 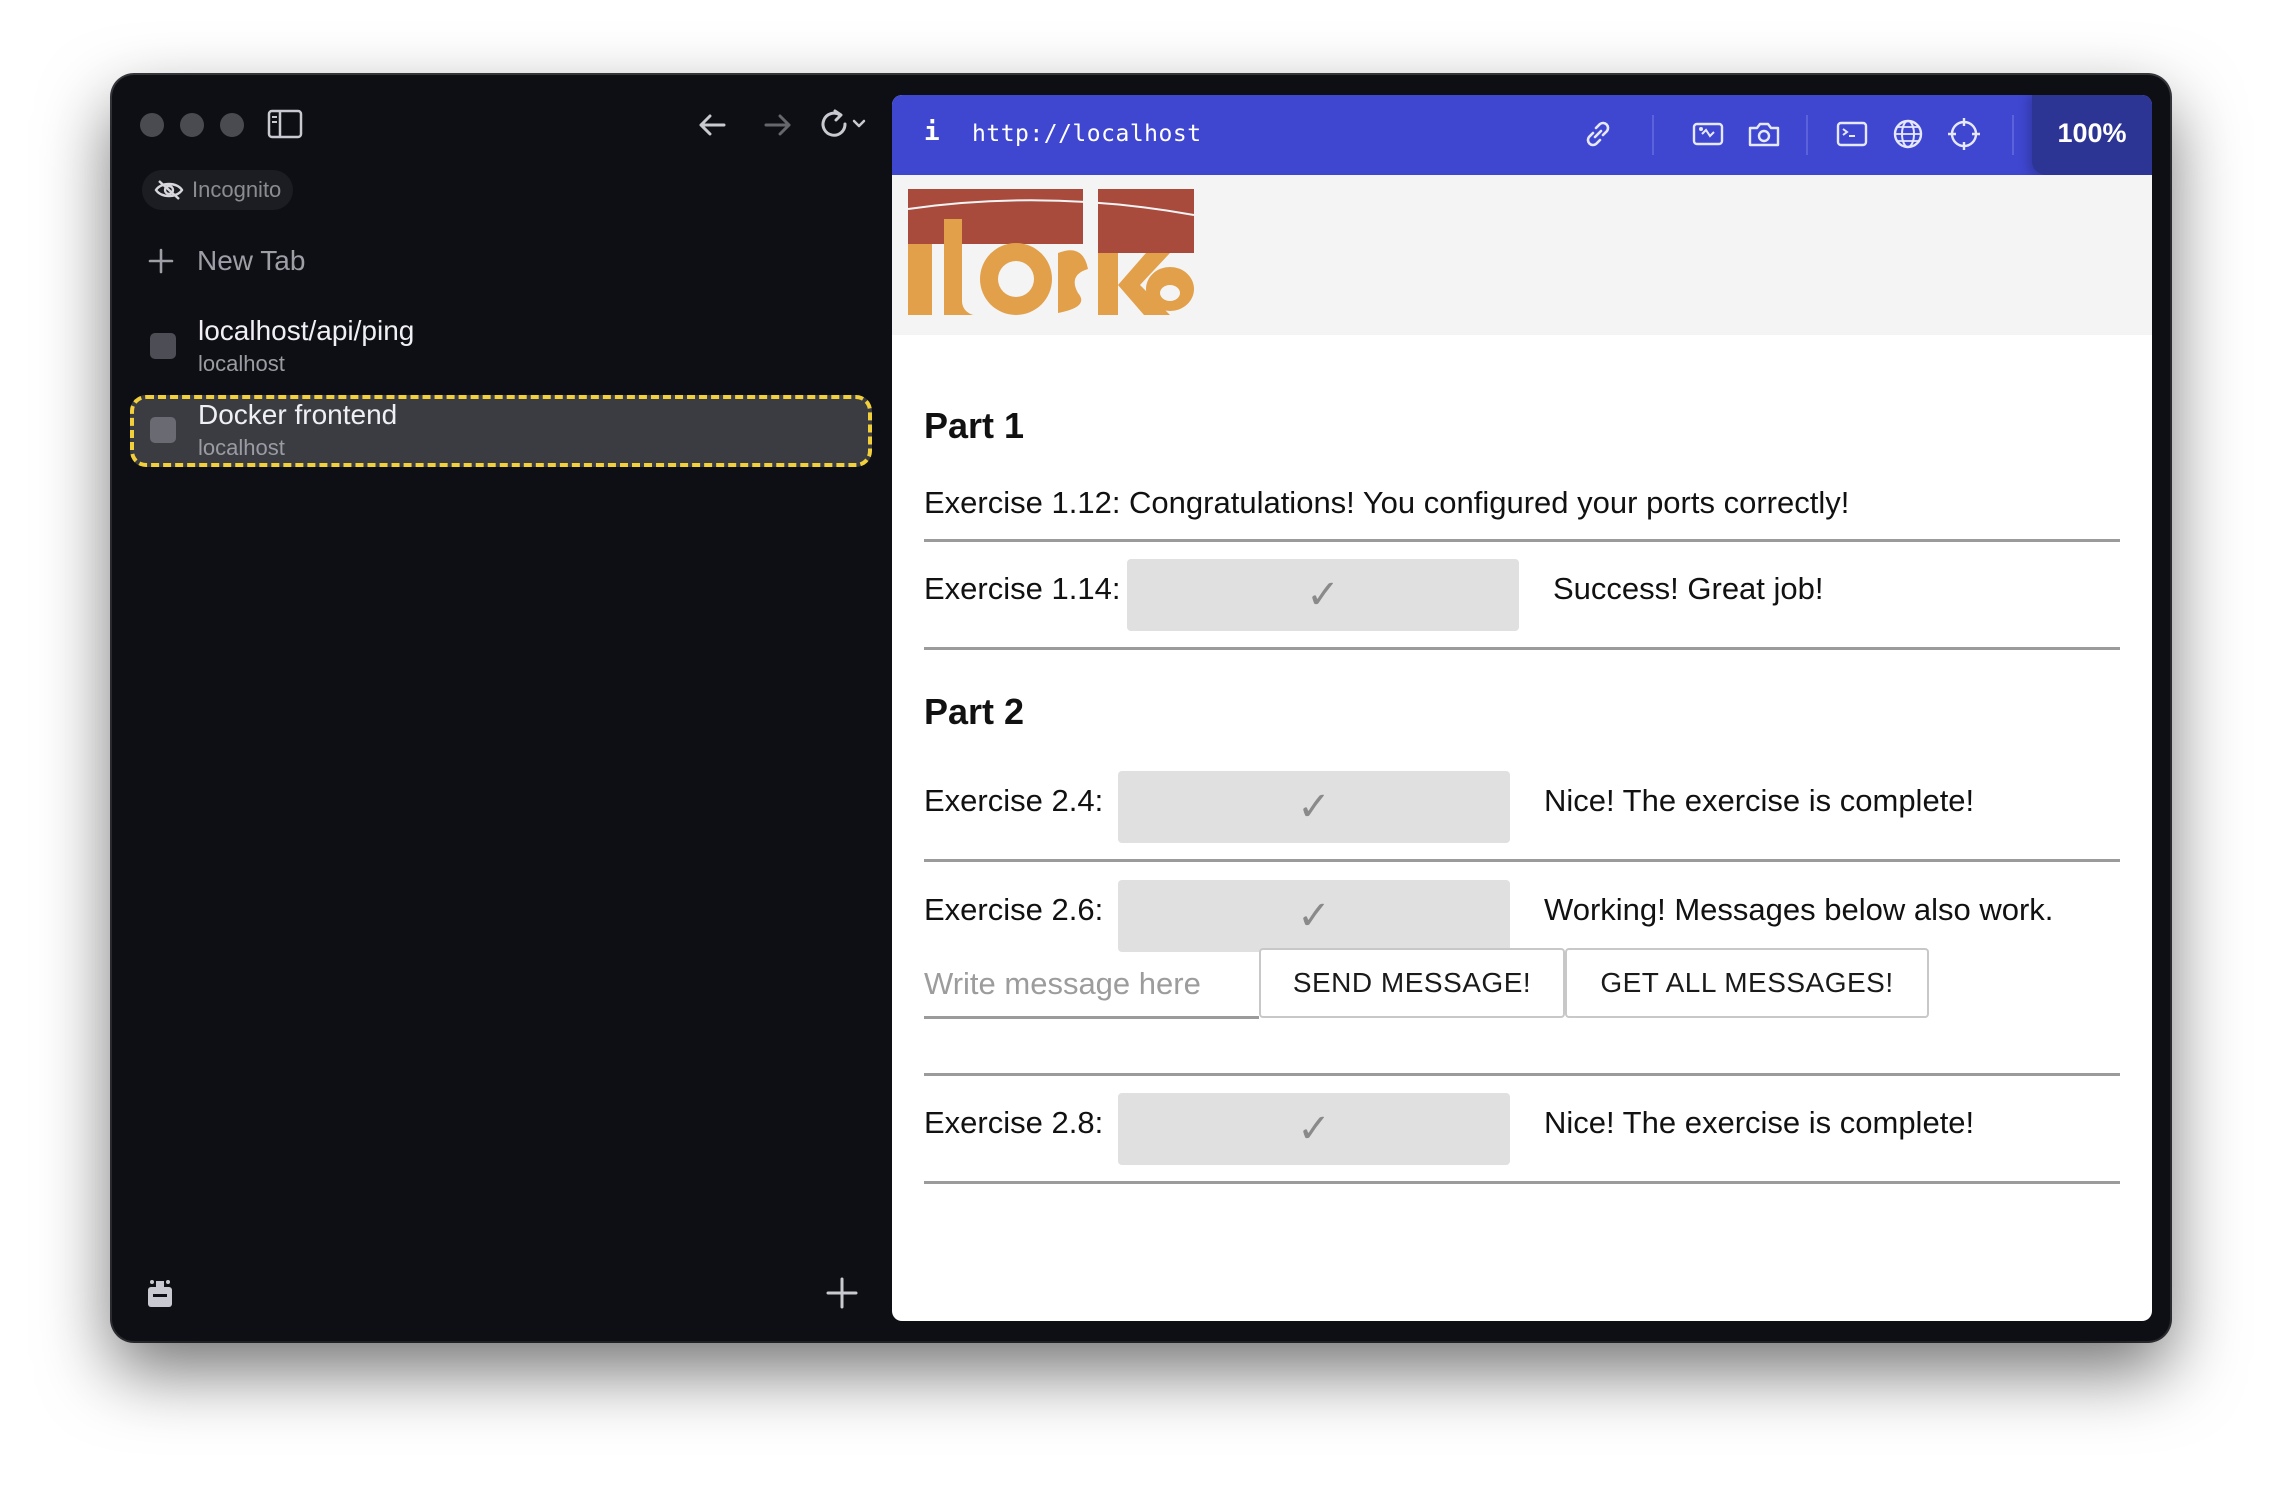 What do you see at coordinates (152, 125) in the screenshot?
I see `close-window-button` at bounding box center [152, 125].